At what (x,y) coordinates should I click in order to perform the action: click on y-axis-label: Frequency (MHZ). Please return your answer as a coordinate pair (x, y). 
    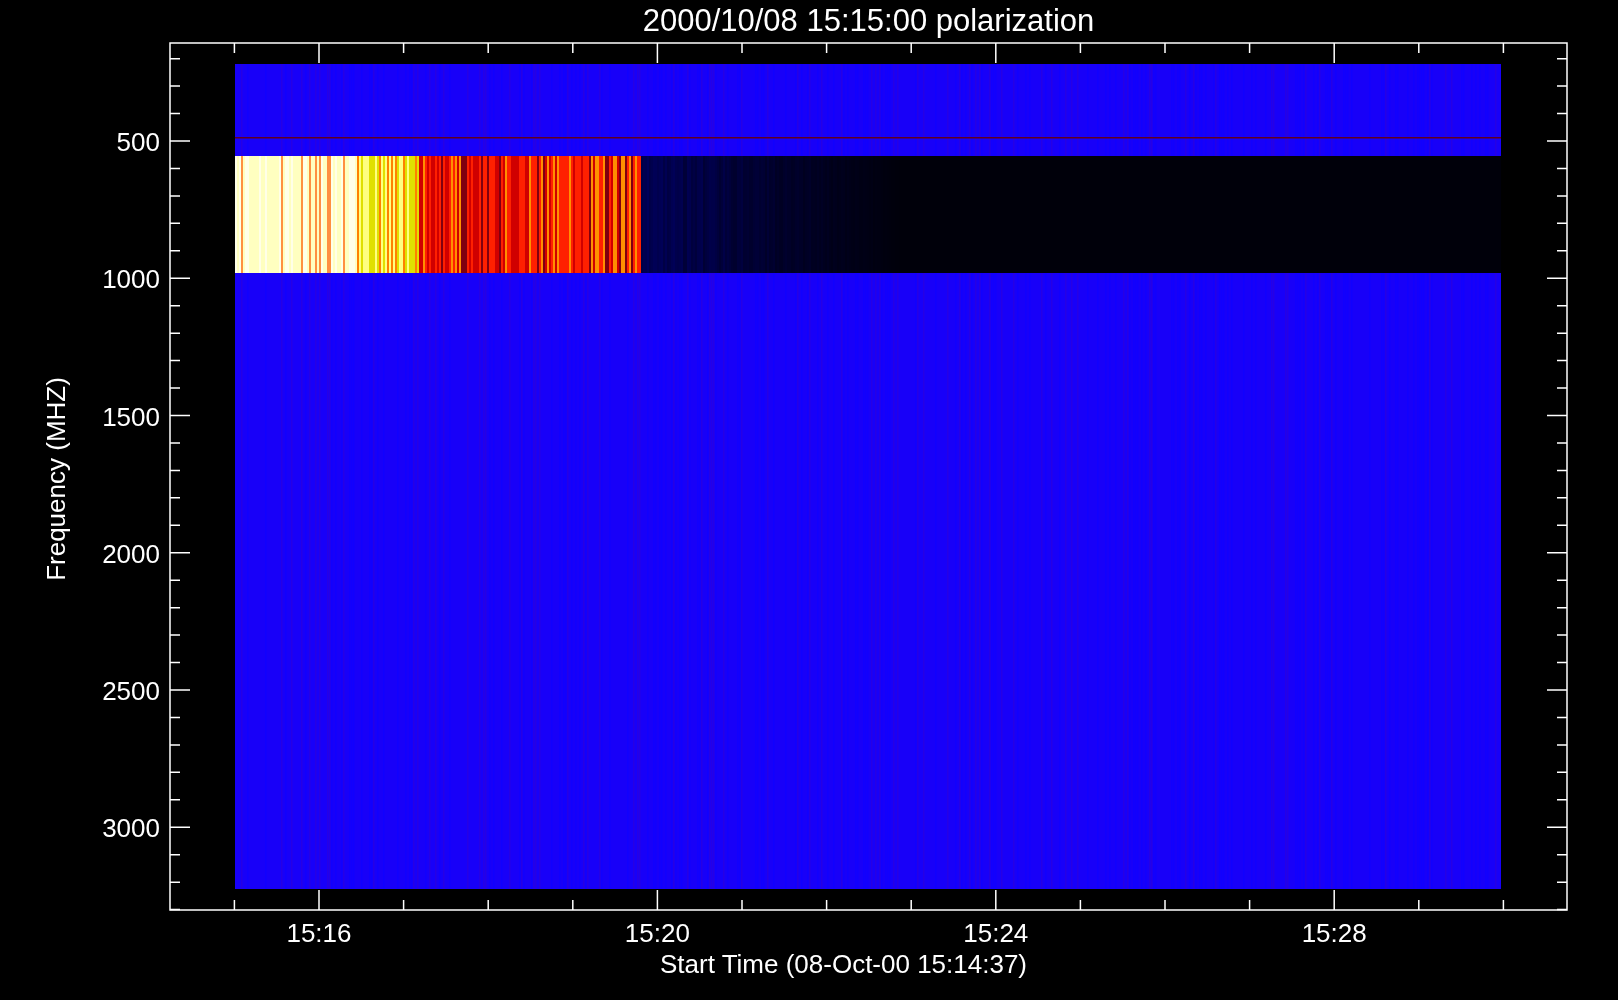
    Looking at the image, I should click on (56, 479).